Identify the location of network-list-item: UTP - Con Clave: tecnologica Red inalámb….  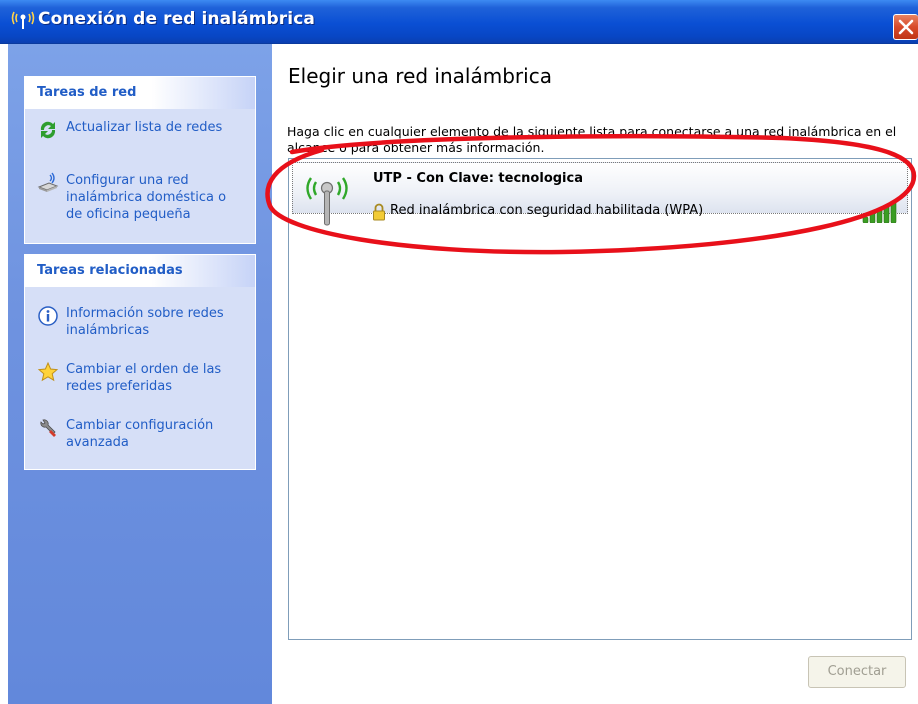
(600, 194).